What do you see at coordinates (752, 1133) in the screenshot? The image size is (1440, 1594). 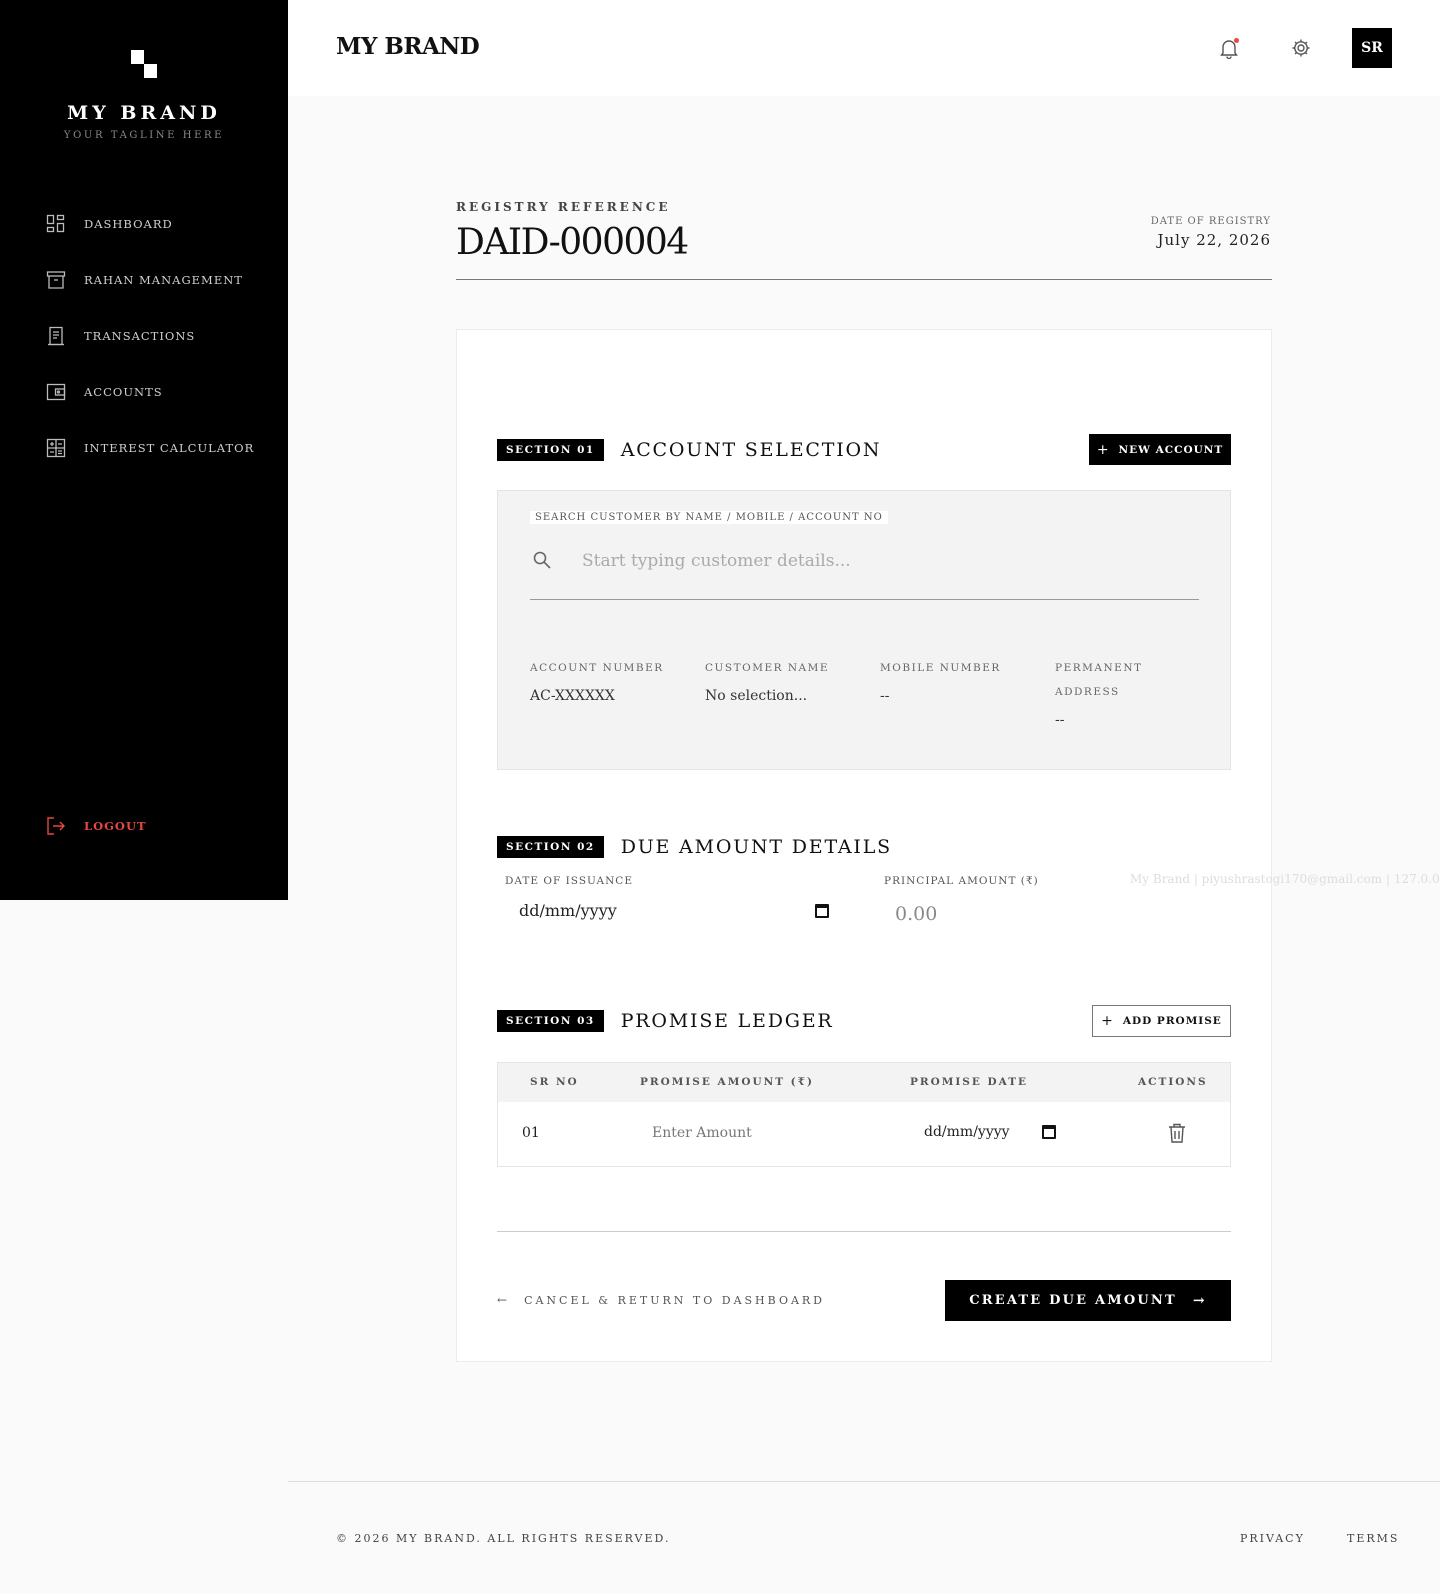 I see `promise-amount-input` at bounding box center [752, 1133].